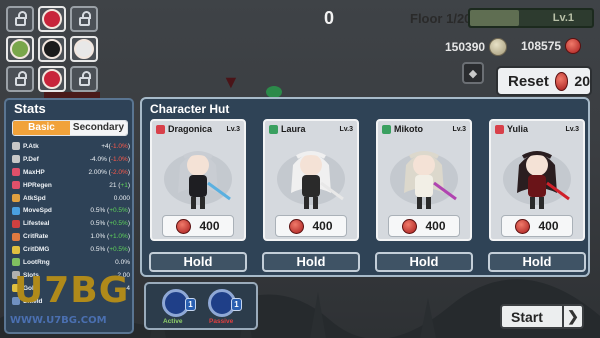 This screenshot has width=600, height=338. Describe the element at coordinates (34, 198) in the screenshot. I see `stat-name: AtkSpd` at that location.